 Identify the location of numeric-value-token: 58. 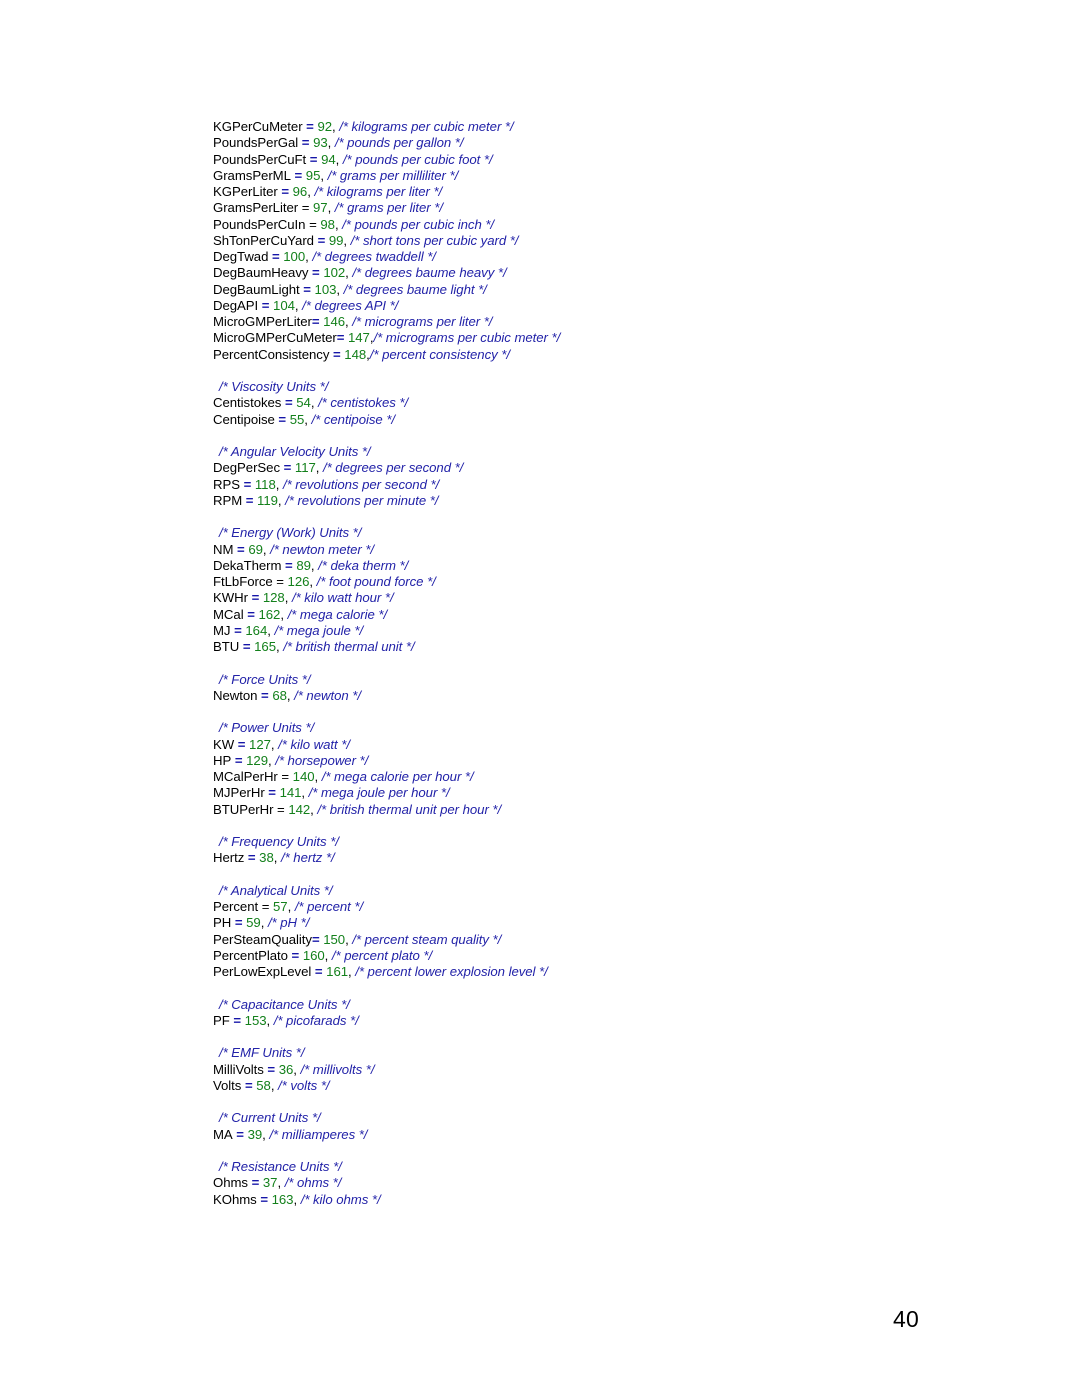
(263, 1085).